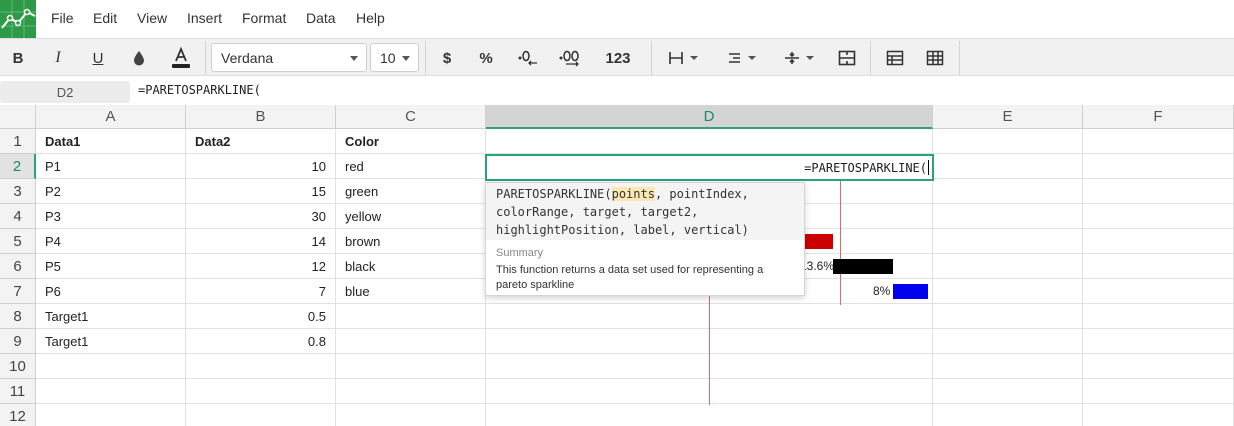  What do you see at coordinates (799, 58) in the screenshot?
I see `vertical-align-button` at bounding box center [799, 58].